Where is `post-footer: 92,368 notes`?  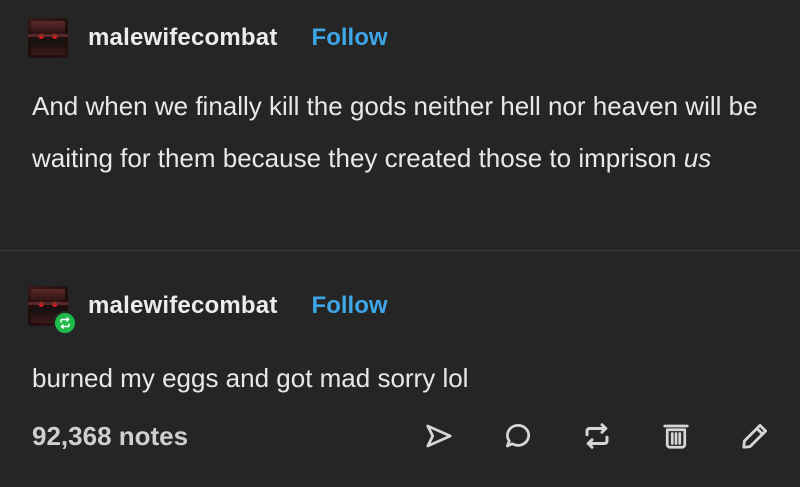
post-footer: 92,368 notes is located at coordinates (402, 436).